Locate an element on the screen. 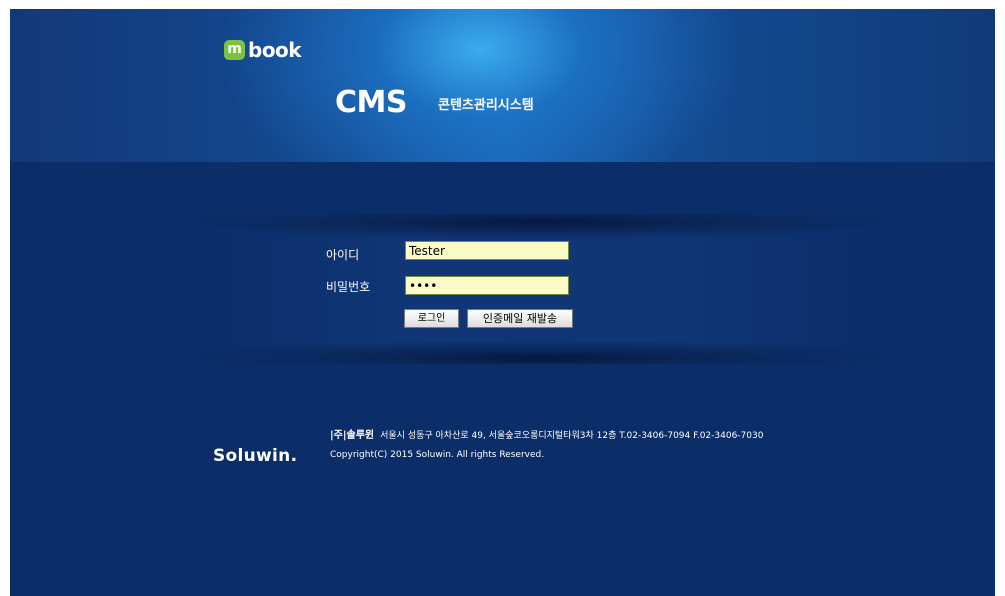  mbook-logo-text: book is located at coordinates (275, 50).